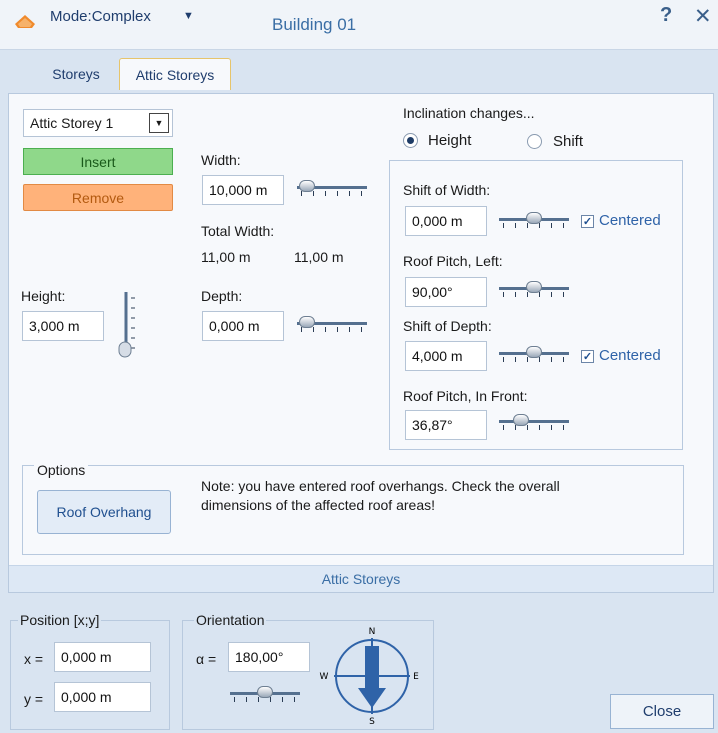 The height and width of the screenshot is (733, 718). Describe the element at coordinates (102, 657) in the screenshot. I see `x-input: 0,000 m` at that location.